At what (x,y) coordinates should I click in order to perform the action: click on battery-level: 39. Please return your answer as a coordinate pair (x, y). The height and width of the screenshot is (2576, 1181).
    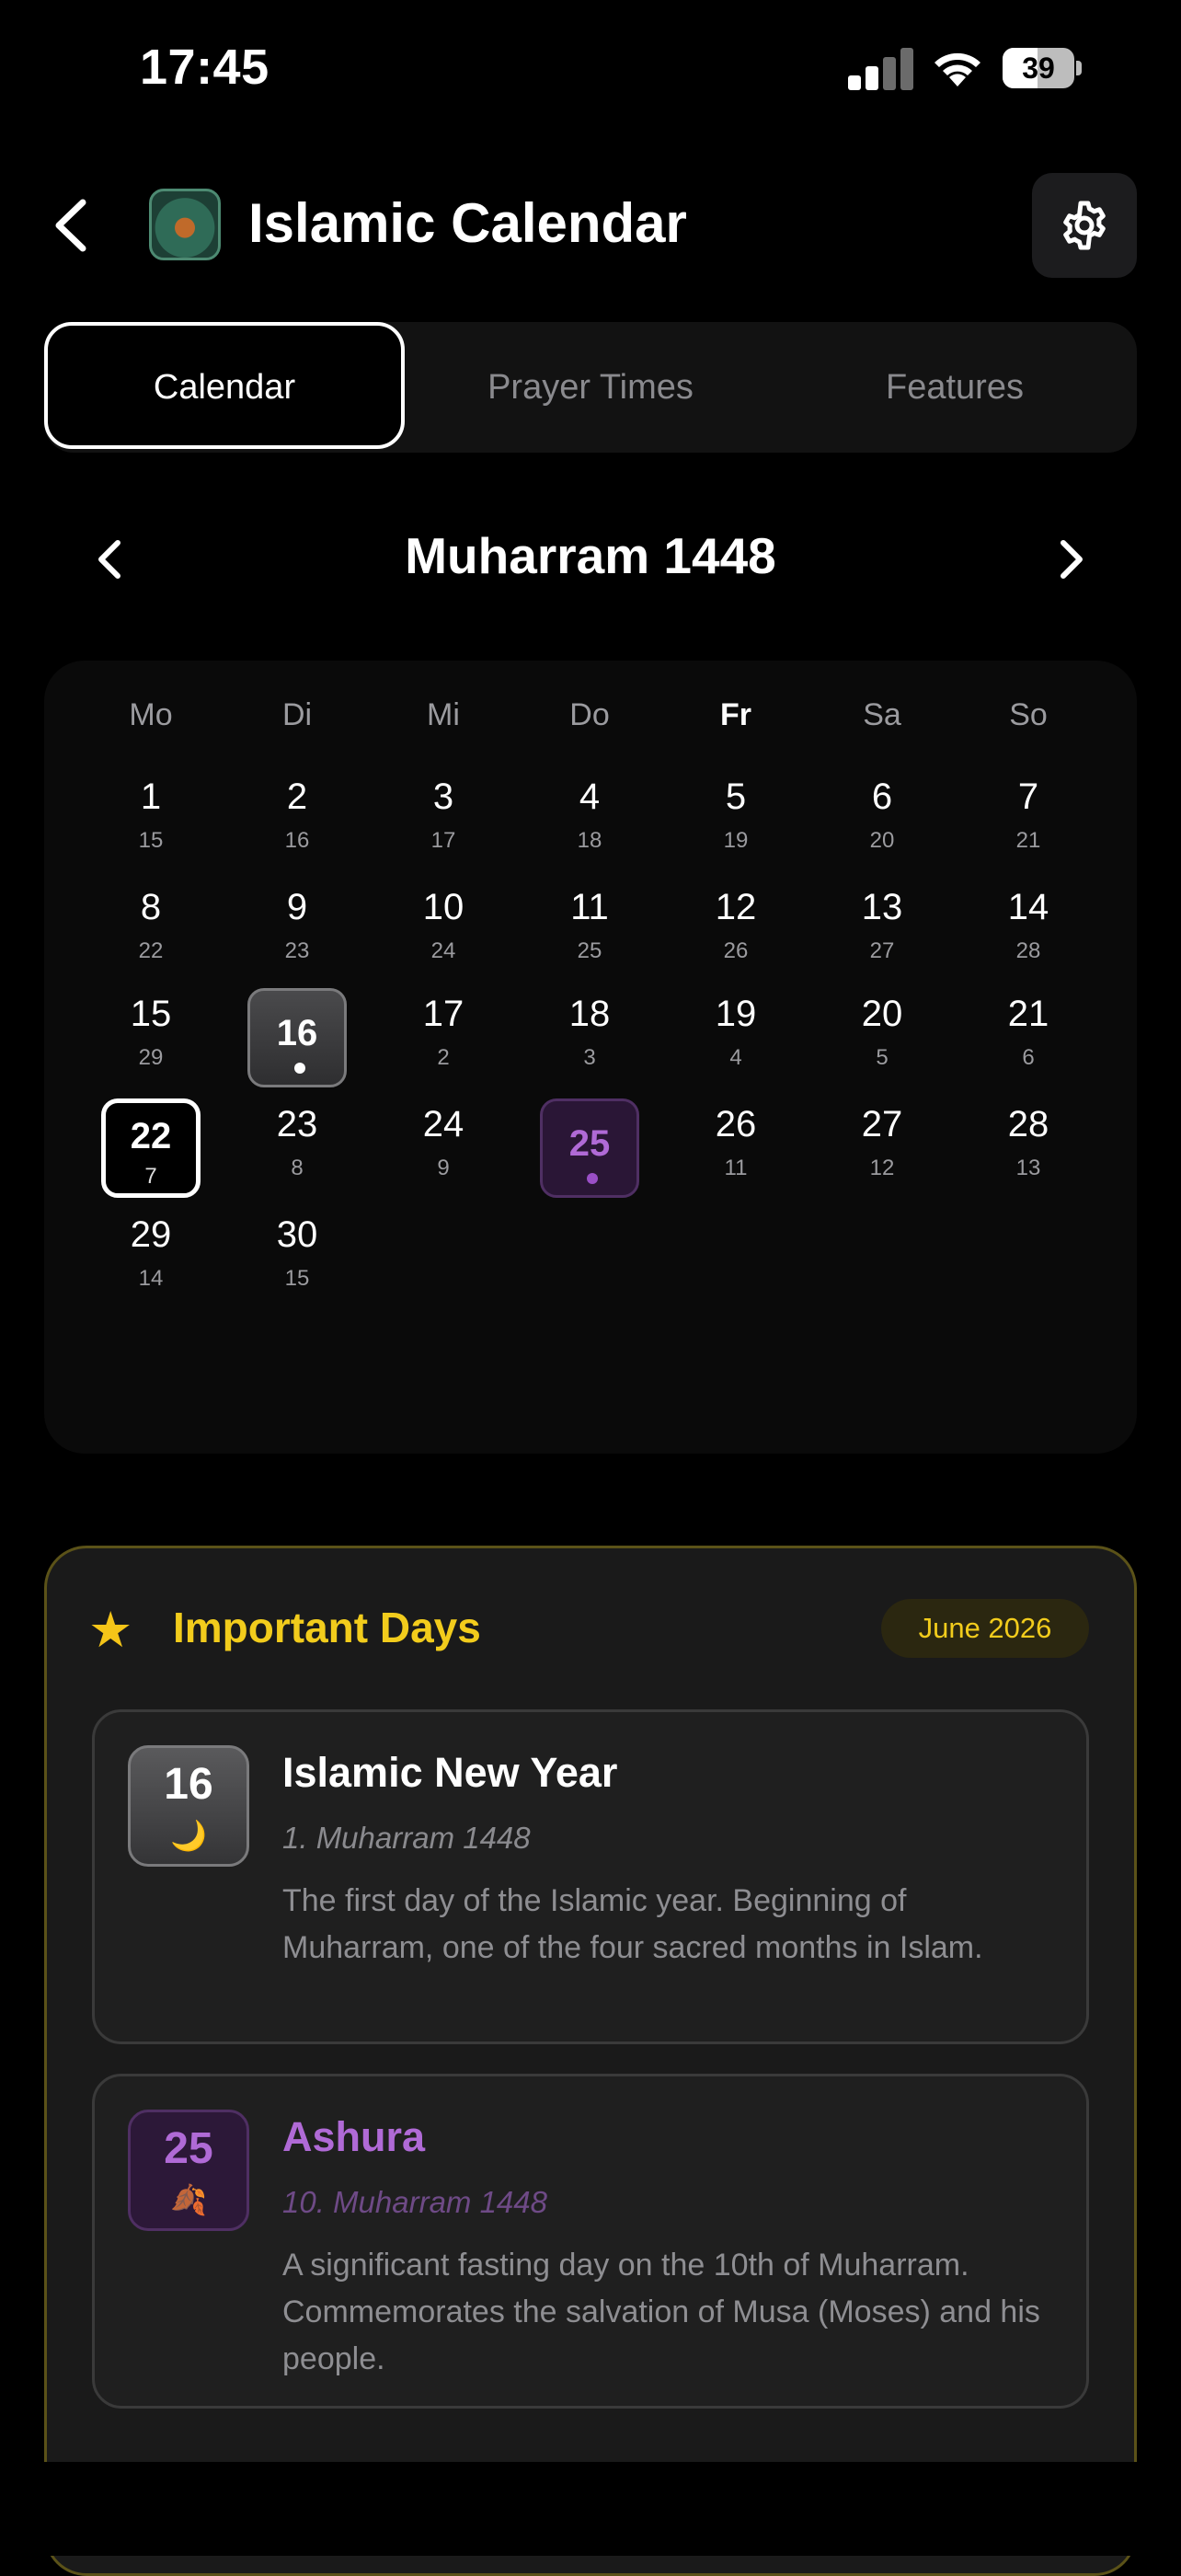
    Looking at the image, I should click on (1038, 68).